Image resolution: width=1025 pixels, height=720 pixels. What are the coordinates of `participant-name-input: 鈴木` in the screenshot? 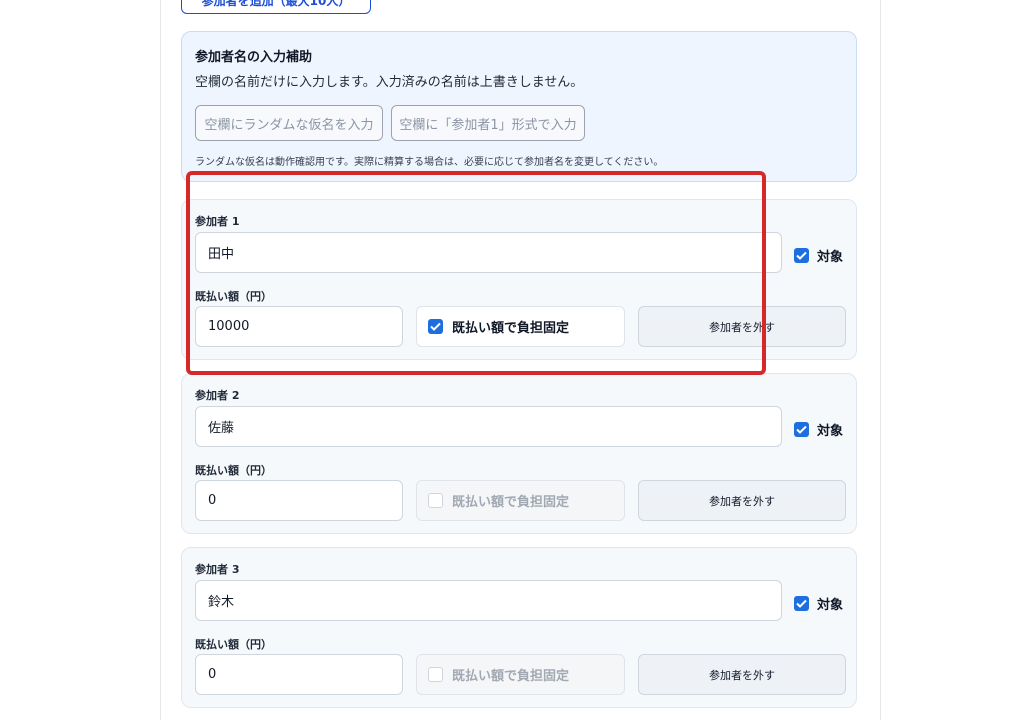 It's located at (488, 600).